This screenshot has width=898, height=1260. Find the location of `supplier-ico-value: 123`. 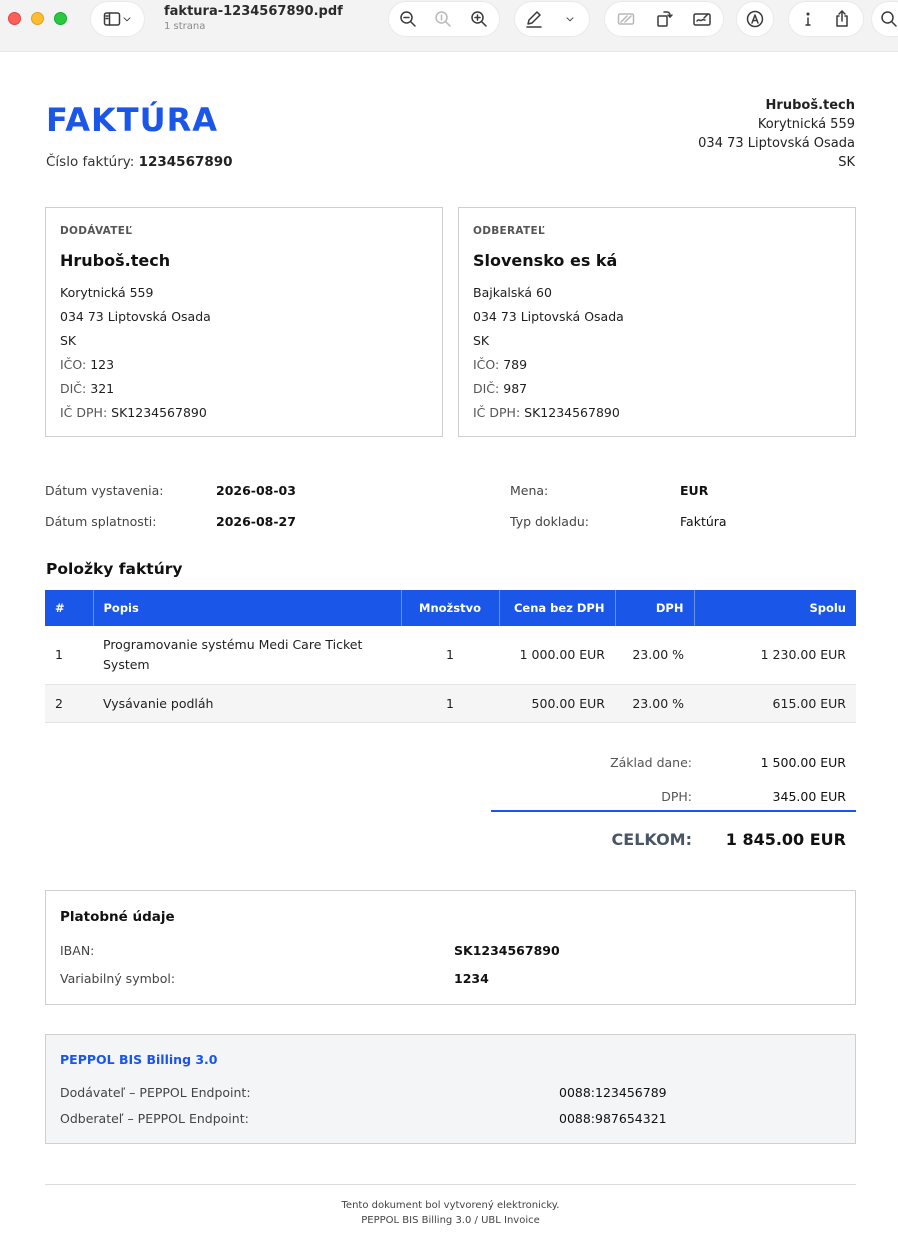

supplier-ico-value: 123 is located at coordinates (102, 364).